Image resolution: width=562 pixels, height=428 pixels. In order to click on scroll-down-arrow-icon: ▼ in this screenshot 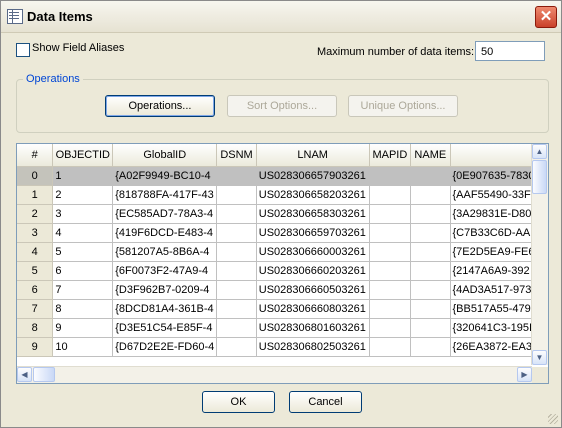, I will do `click(539, 357)`.